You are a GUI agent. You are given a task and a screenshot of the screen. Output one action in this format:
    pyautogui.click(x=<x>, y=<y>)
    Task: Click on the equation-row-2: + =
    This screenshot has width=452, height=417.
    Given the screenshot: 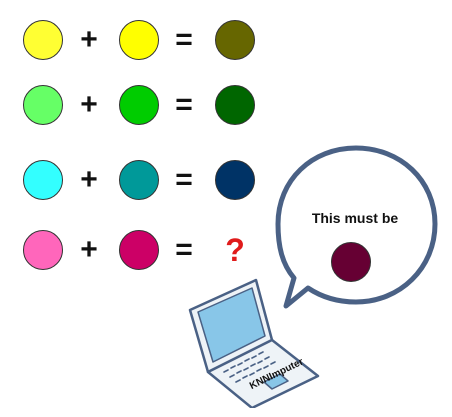 What is the action you would take?
    pyautogui.click(x=135, y=107)
    